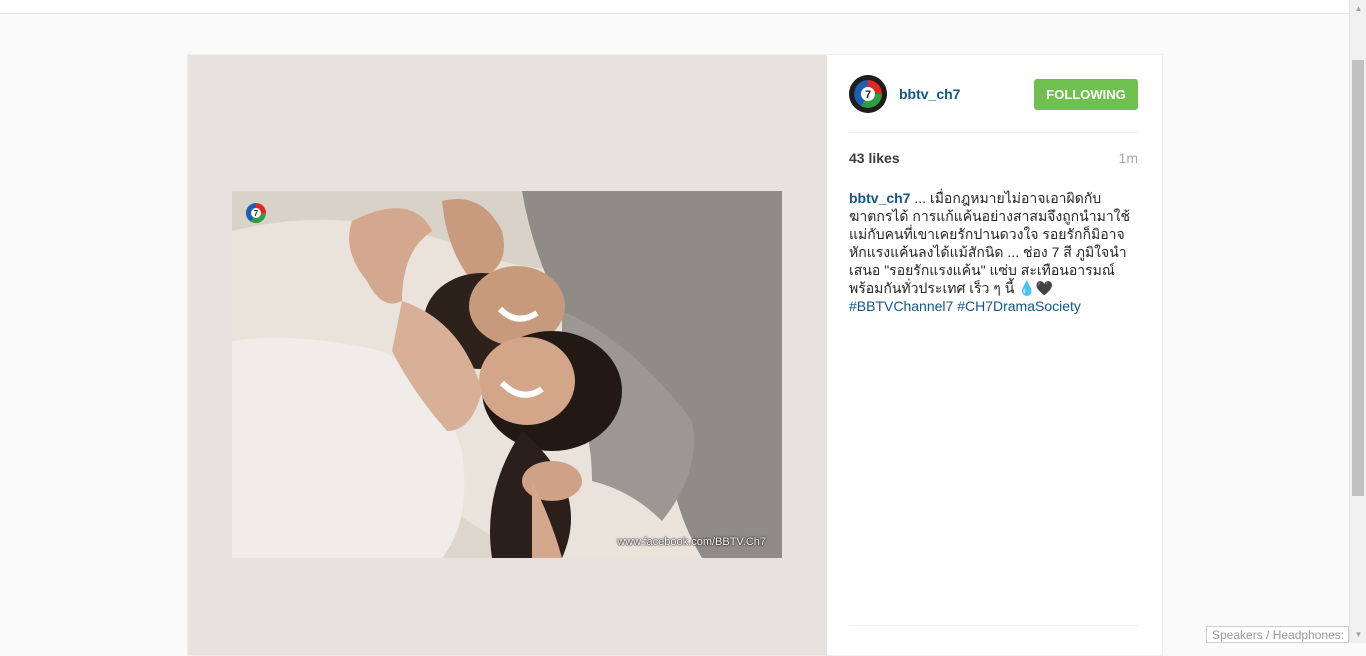 This screenshot has height=656, width=1366. What do you see at coordinates (901, 306) in the screenshot?
I see `hashtag-link: #BBTVChannel7` at bounding box center [901, 306].